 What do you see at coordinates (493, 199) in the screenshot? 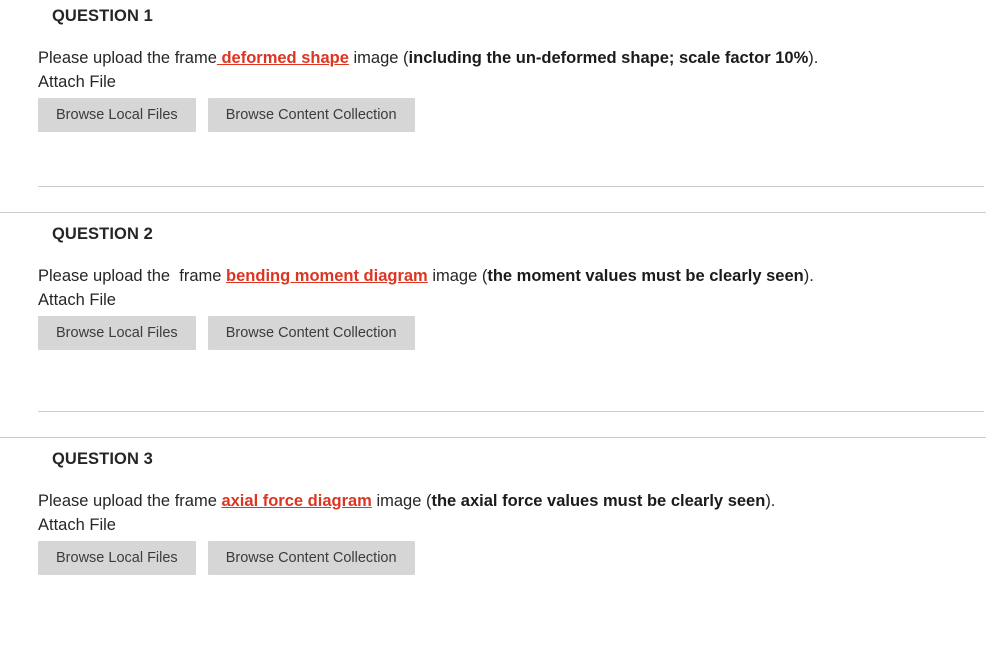
I see `question-1-gap` at bounding box center [493, 199].